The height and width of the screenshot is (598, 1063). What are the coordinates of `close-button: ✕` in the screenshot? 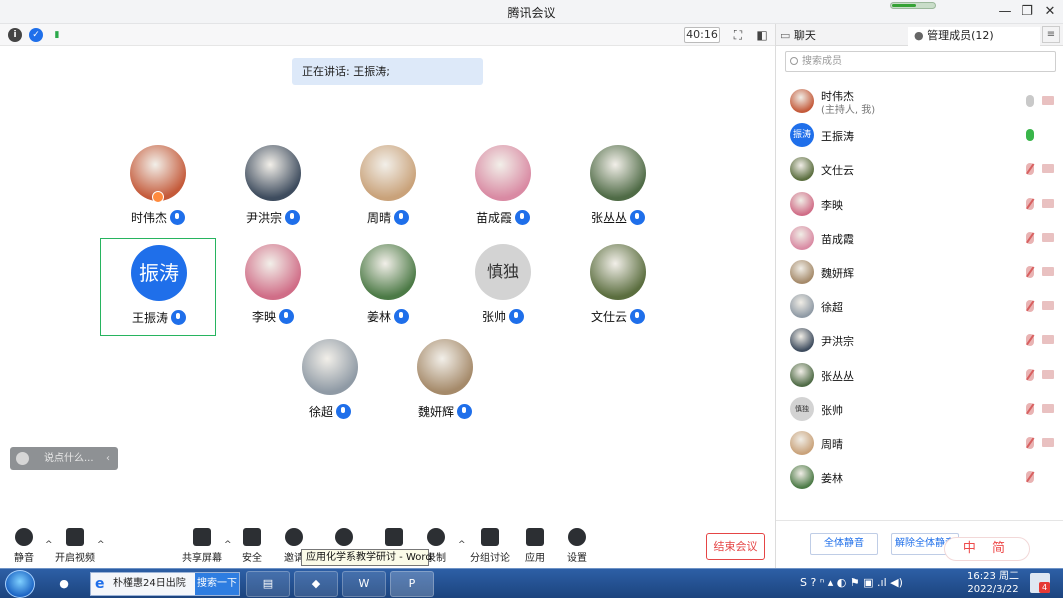 It's located at (1050, 12).